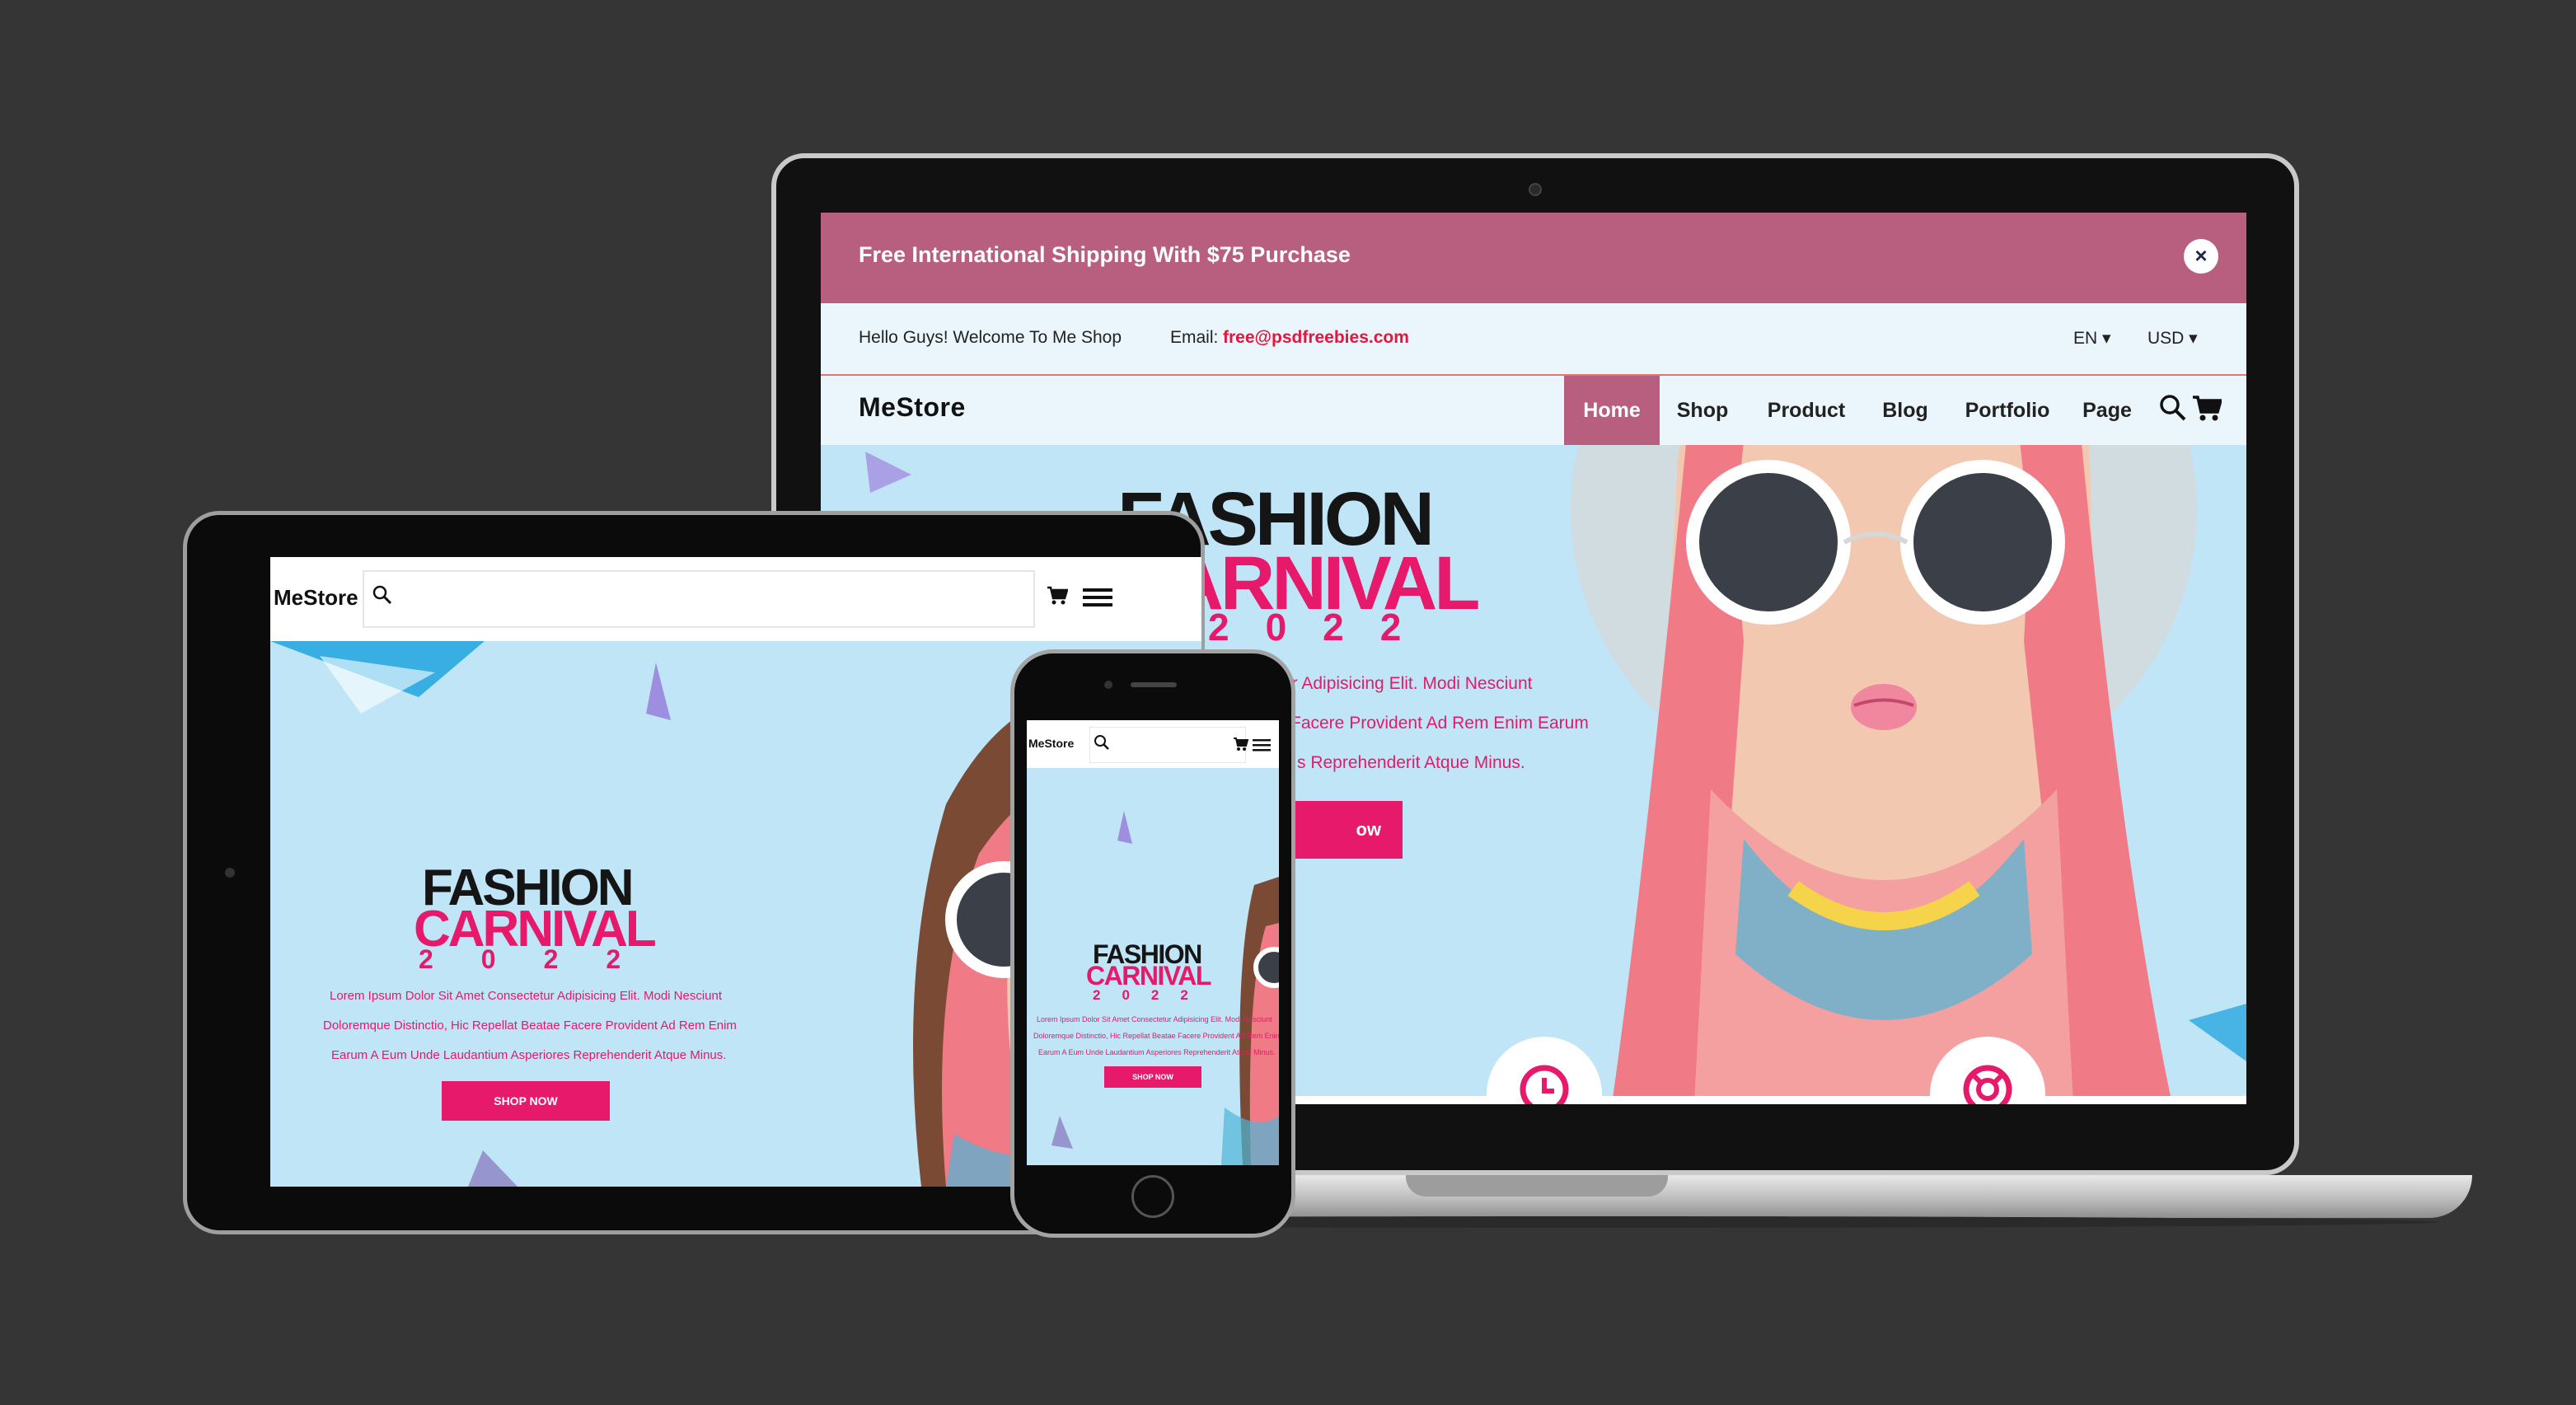 This screenshot has height=1405, width=2576. Describe the element at coordinates (1316, 338) in the screenshot. I see `email-link: free@psdfreebies.com` at that location.